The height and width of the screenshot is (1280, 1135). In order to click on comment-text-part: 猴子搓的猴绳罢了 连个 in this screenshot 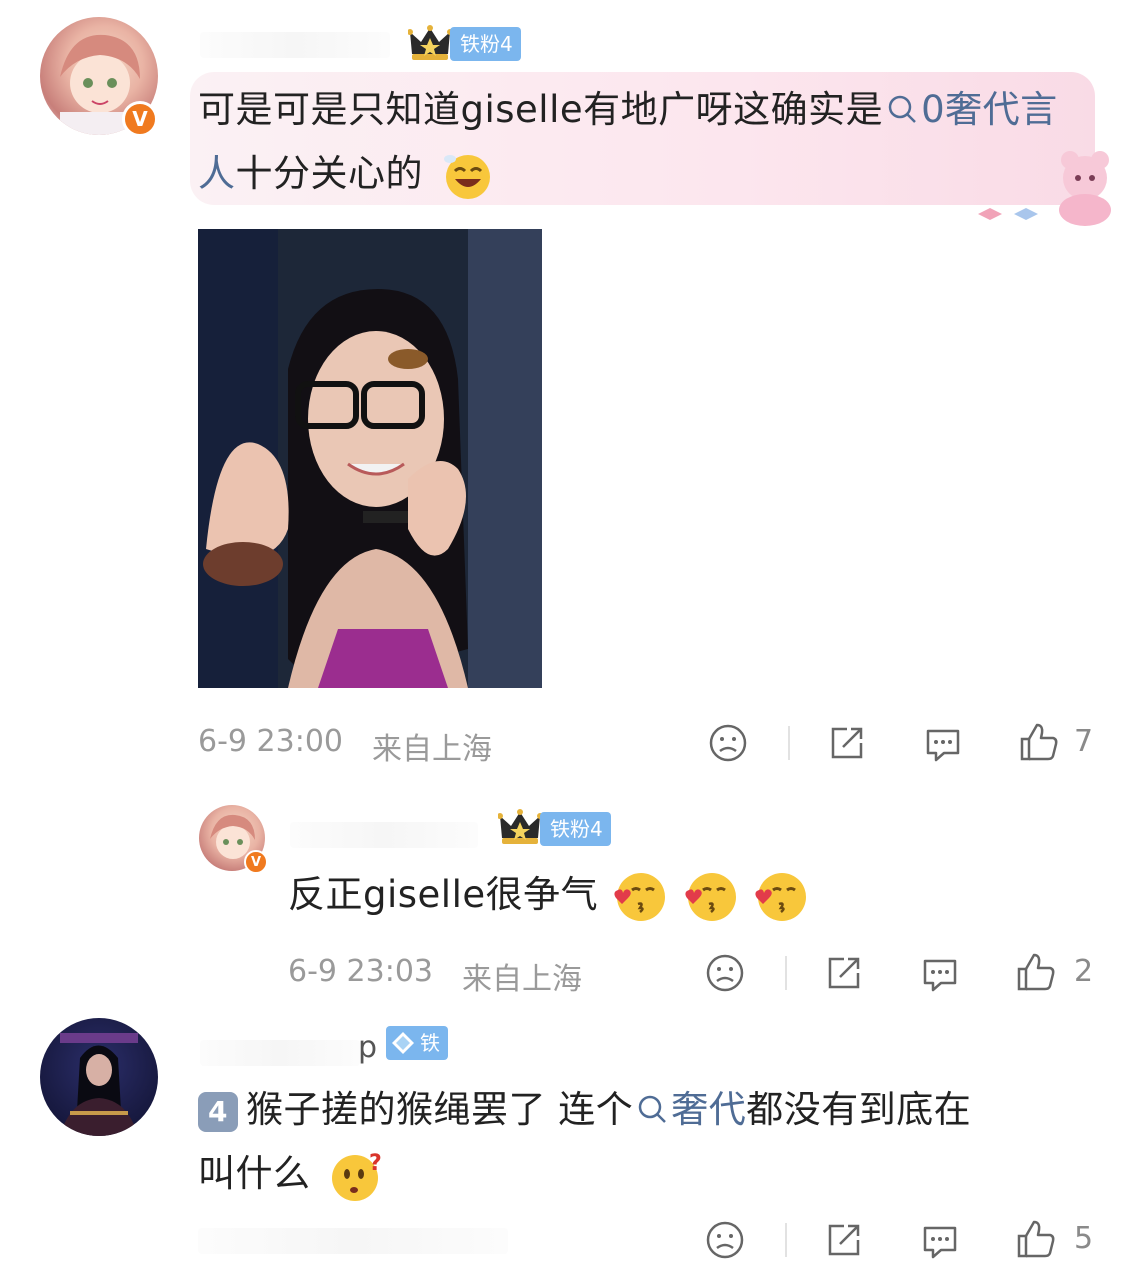, I will do `click(440, 1109)`.